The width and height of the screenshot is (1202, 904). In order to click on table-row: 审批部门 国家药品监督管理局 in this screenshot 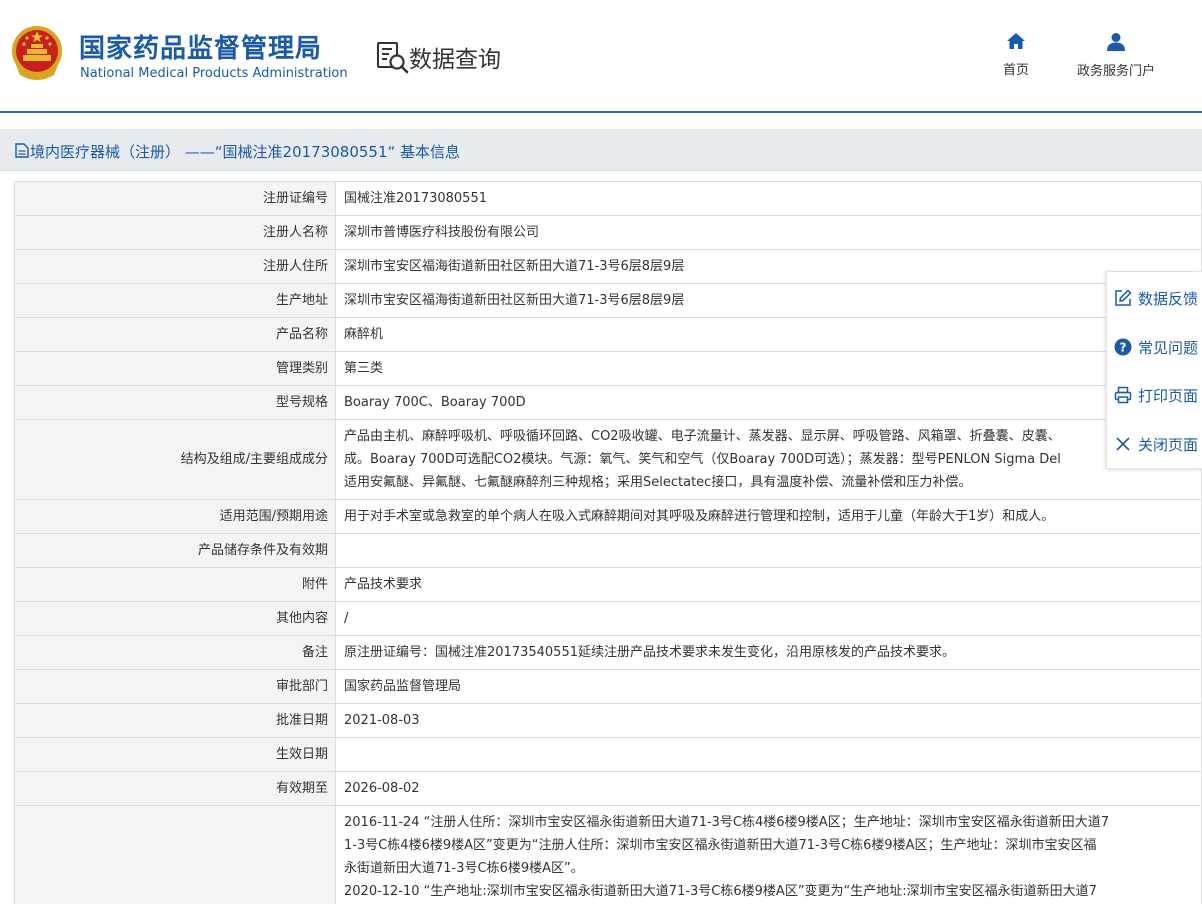, I will do `click(608, 686)`.